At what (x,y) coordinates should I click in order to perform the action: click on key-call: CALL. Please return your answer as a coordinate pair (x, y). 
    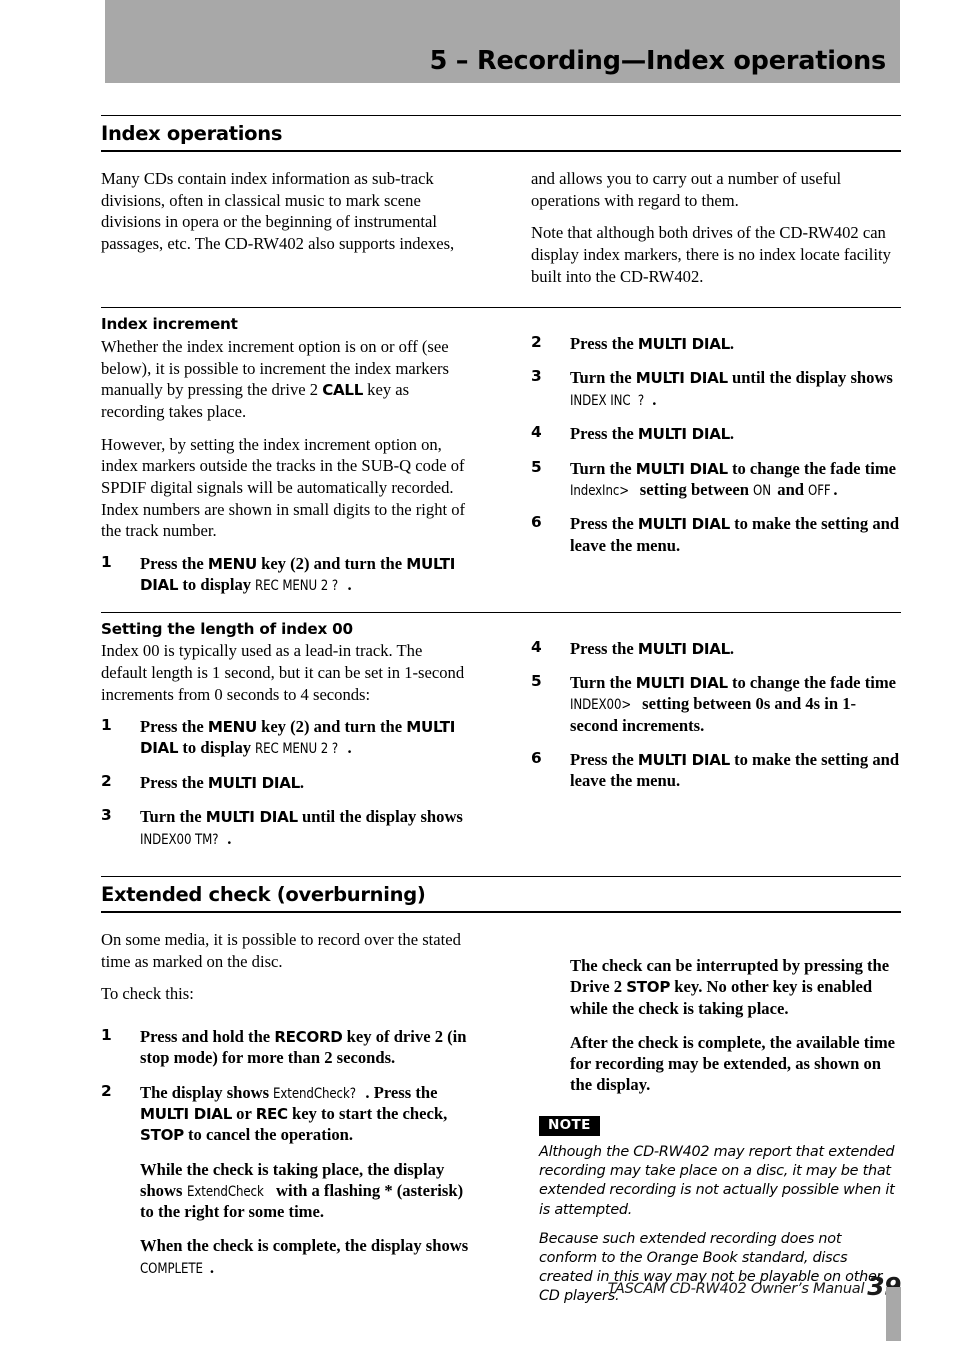
    Looking at the image, I should click on (343, 390).